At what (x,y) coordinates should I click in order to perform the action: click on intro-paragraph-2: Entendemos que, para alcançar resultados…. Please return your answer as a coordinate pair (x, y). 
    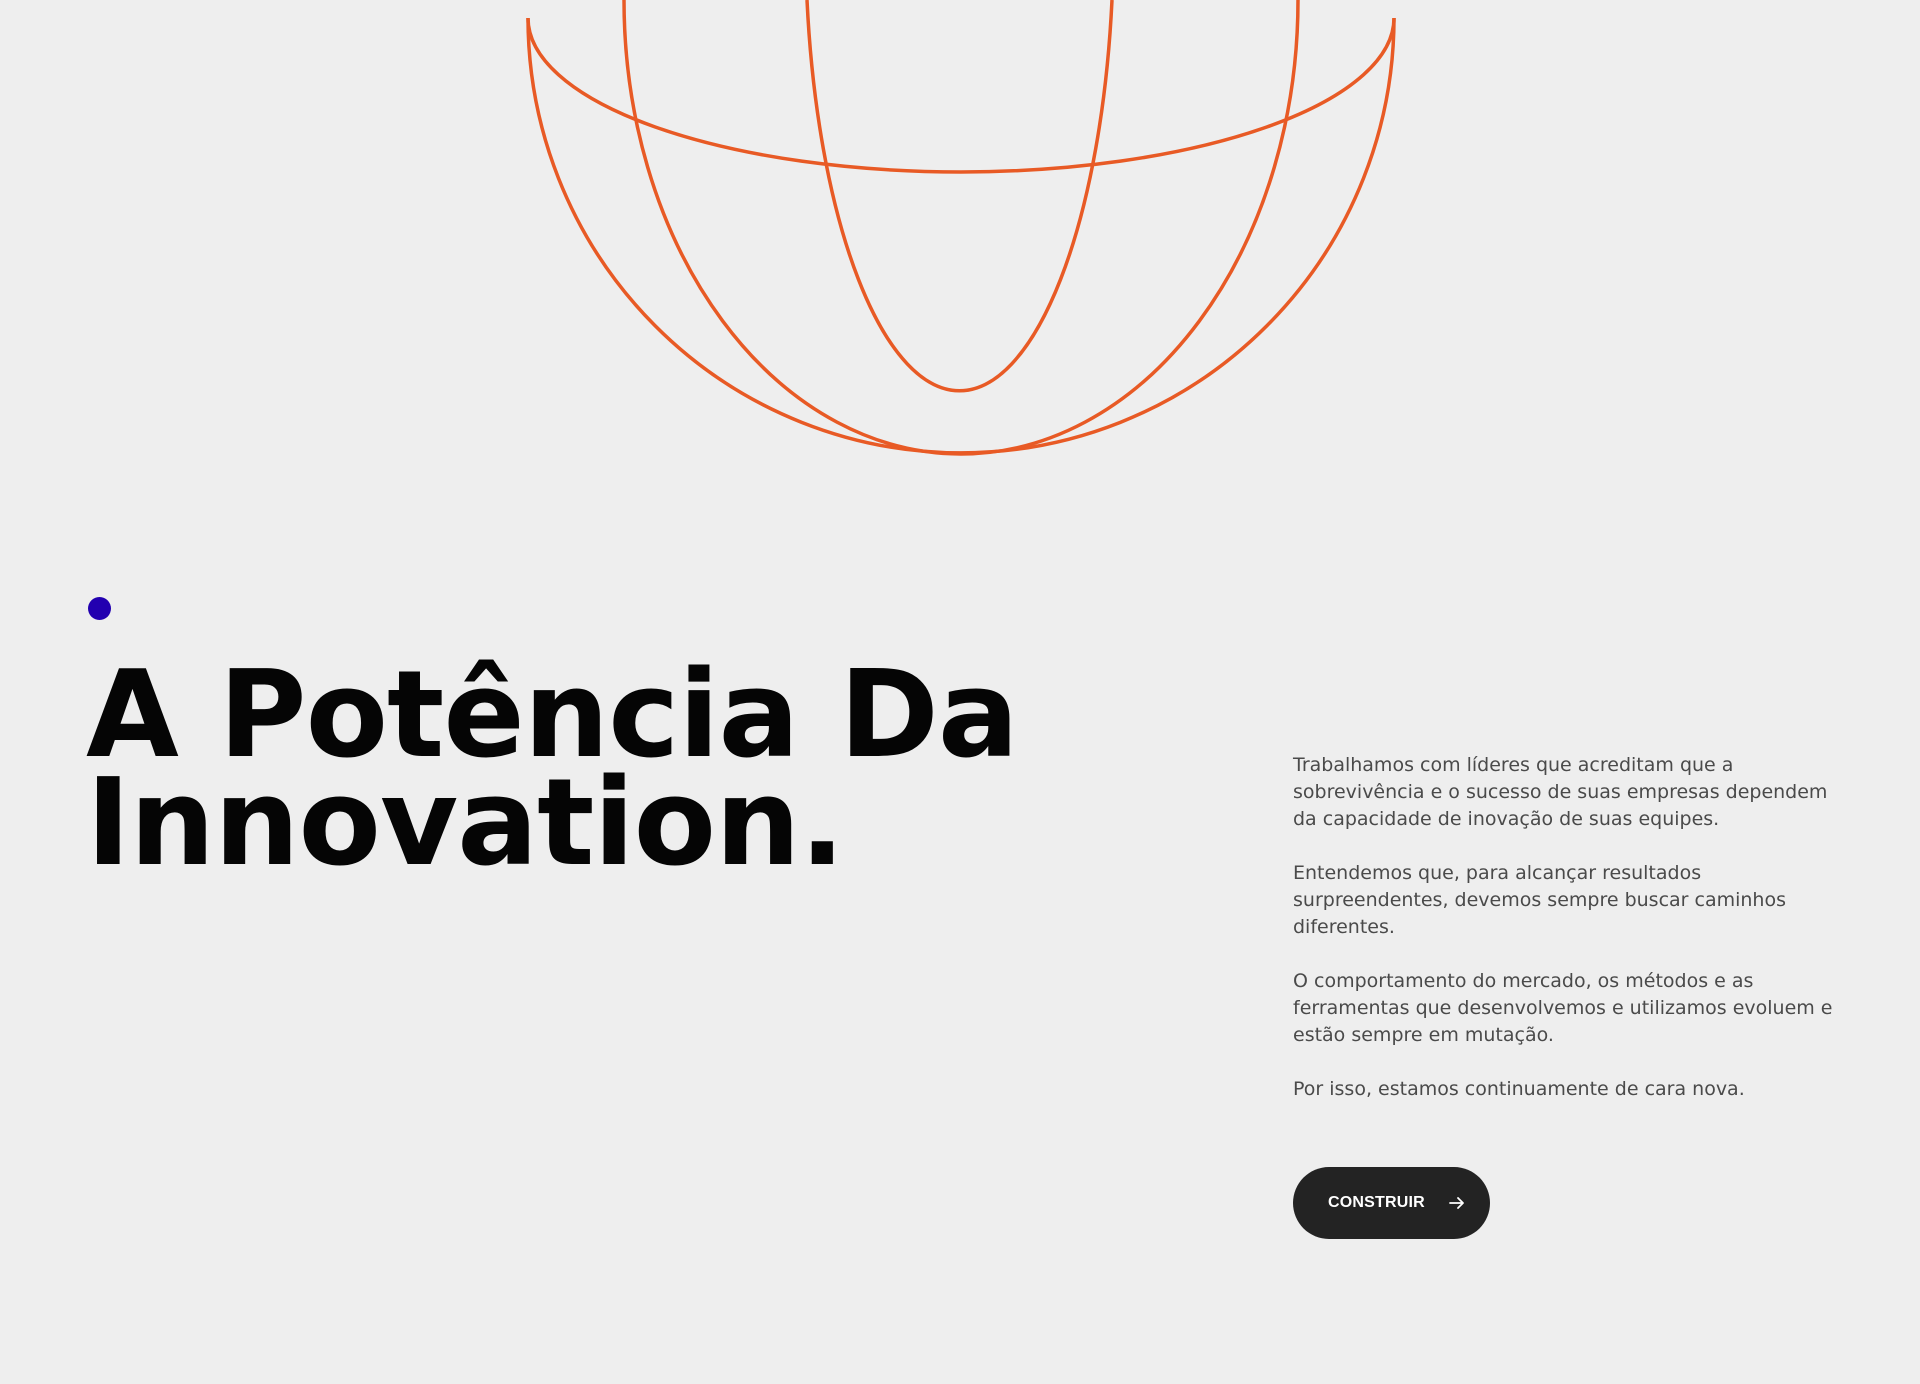
    Looking at the image, I should click on (1539, 900).